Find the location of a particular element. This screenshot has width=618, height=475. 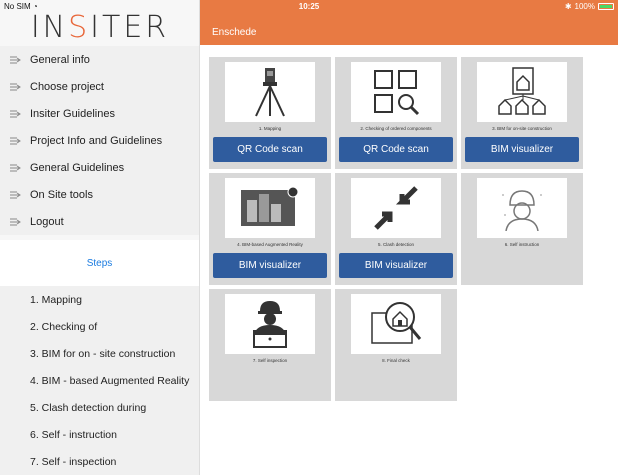

step-card: 7. Self inspection is located at coordinates (270, 345).